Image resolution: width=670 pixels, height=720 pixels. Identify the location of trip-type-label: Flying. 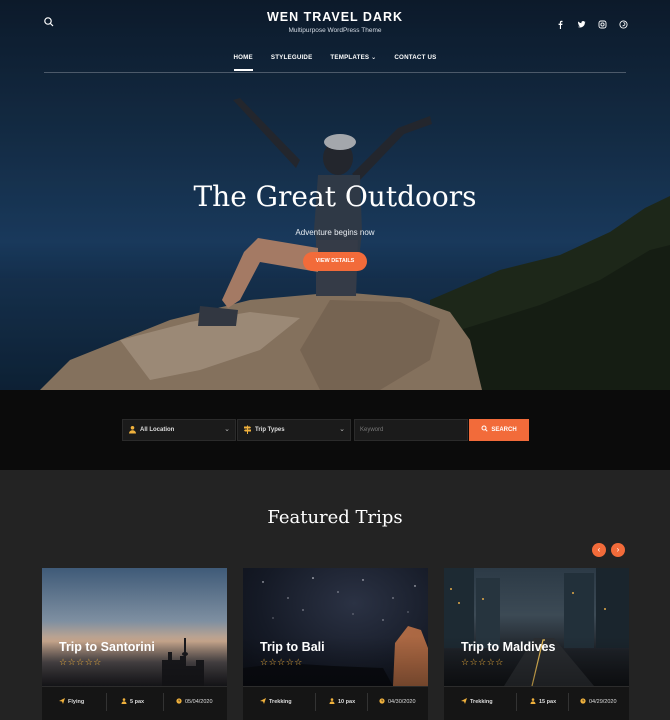
(76, 702).